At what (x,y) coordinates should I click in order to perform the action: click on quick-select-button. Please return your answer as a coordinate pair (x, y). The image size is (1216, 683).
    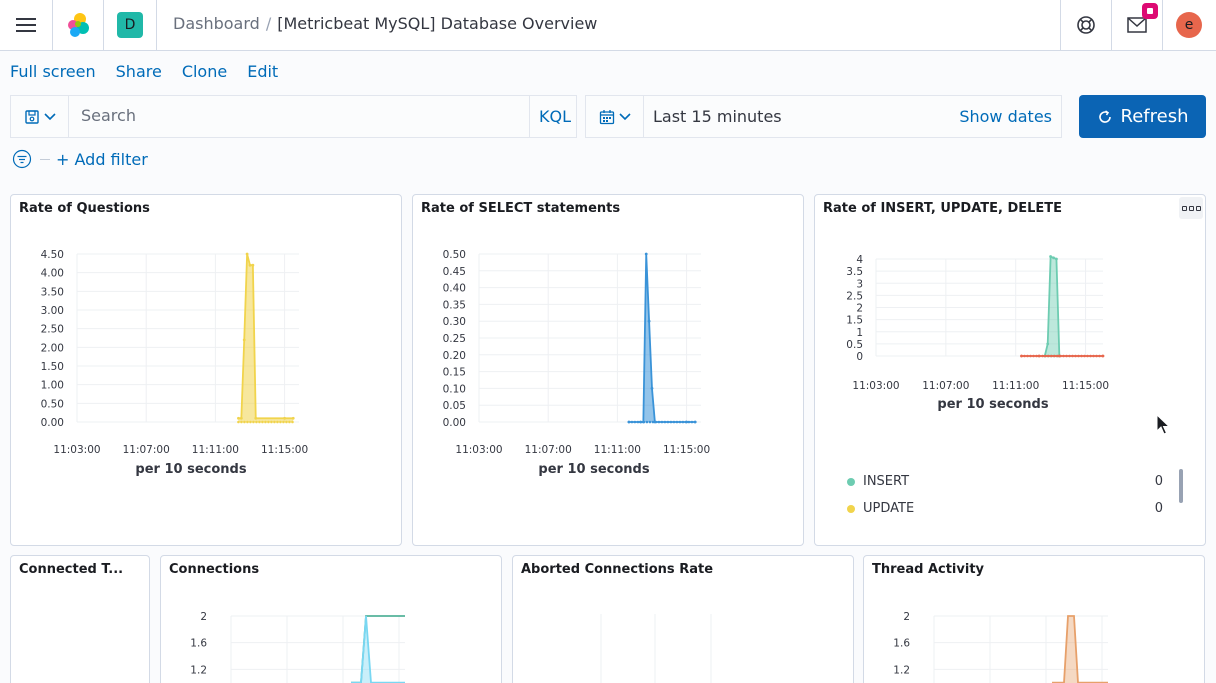
    Looking at the image, I should click on (614, 116).